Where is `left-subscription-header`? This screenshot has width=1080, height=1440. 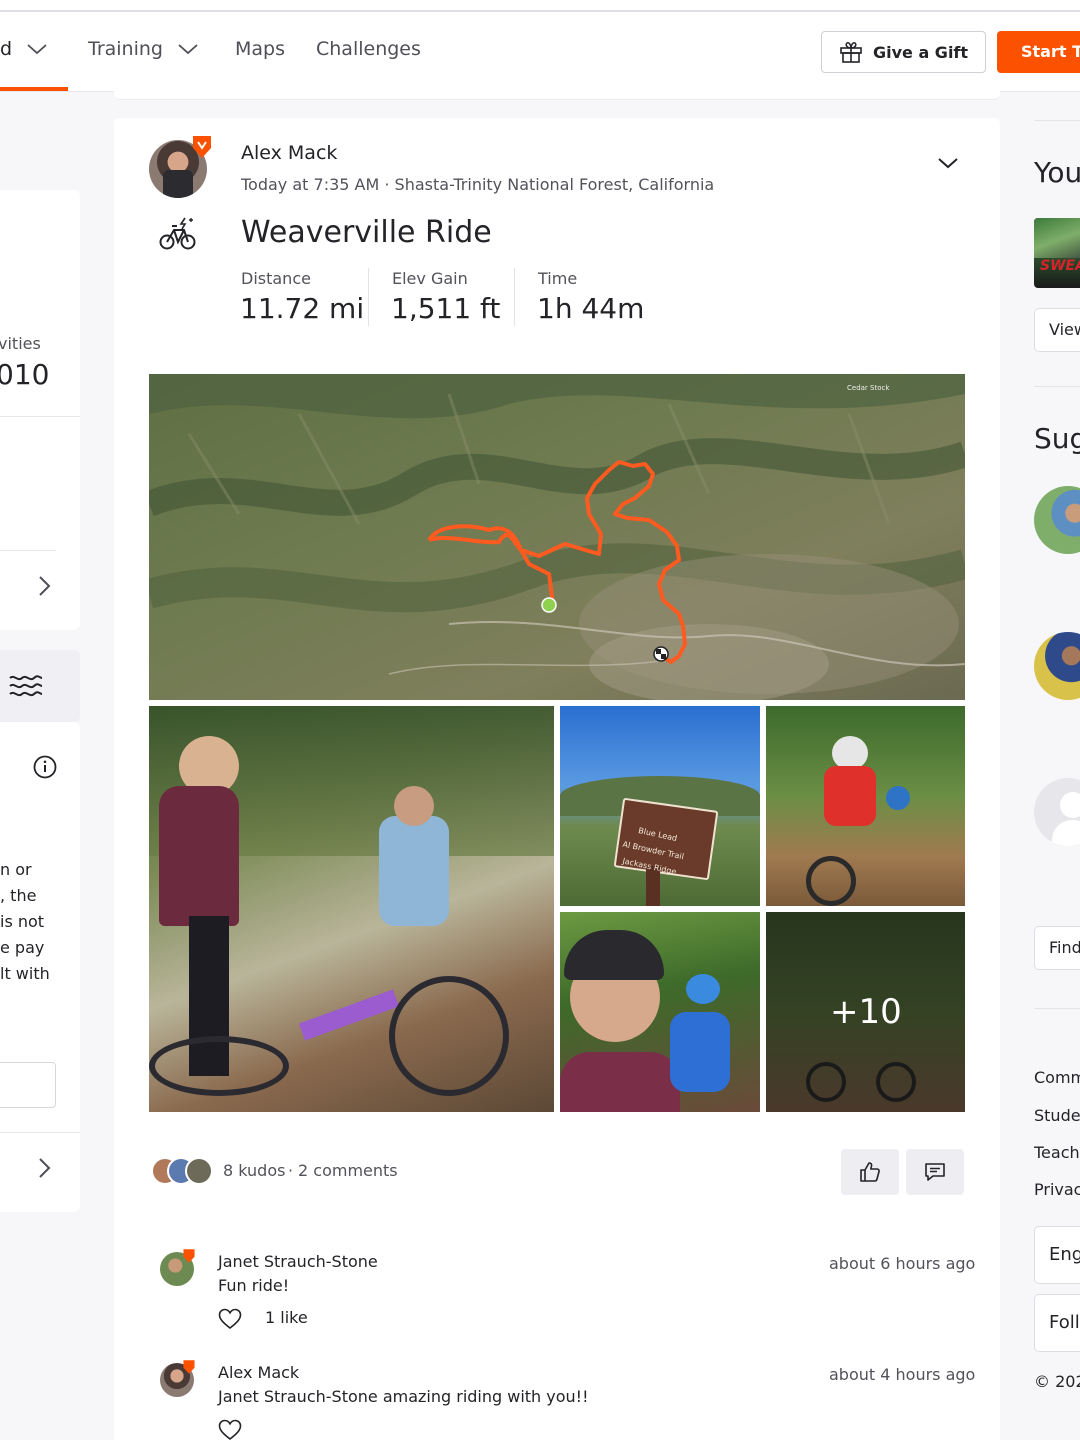 left-subscription-header is located at coordinates (40, 686).